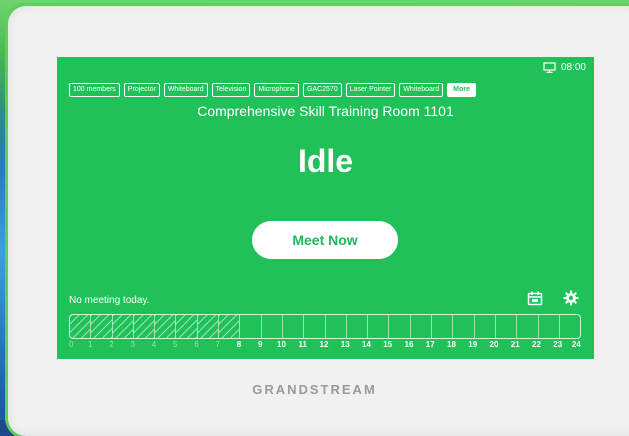 This screenshot has width=629, height=436. I want to click on timeline-hour-label: 1, so click(90, 344).